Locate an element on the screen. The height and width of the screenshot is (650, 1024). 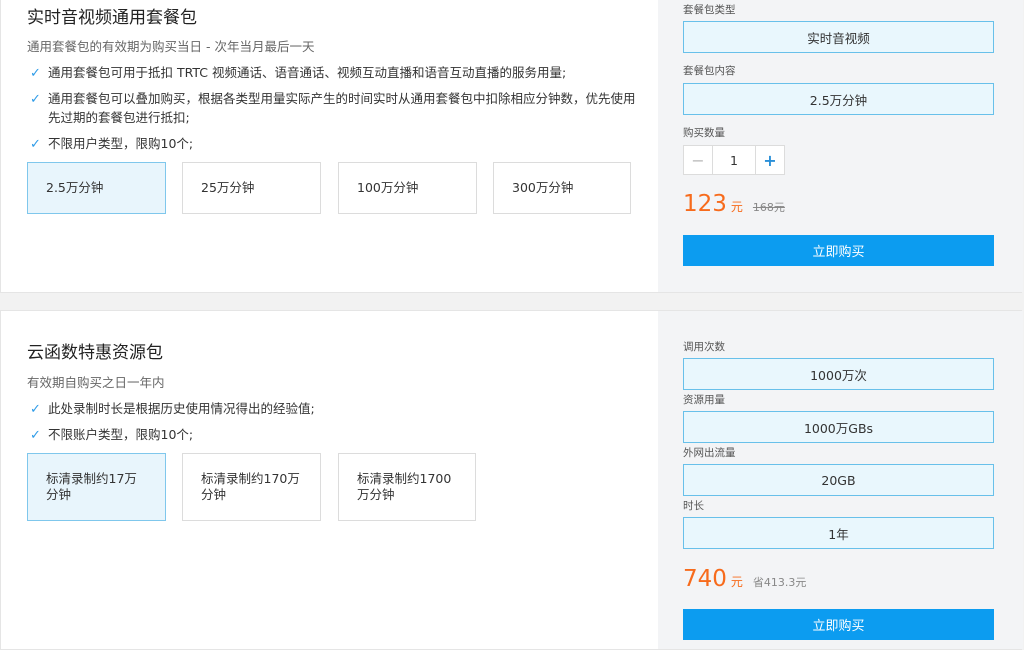
calls-field: 1000万次 is located at coordinates (838, 374).